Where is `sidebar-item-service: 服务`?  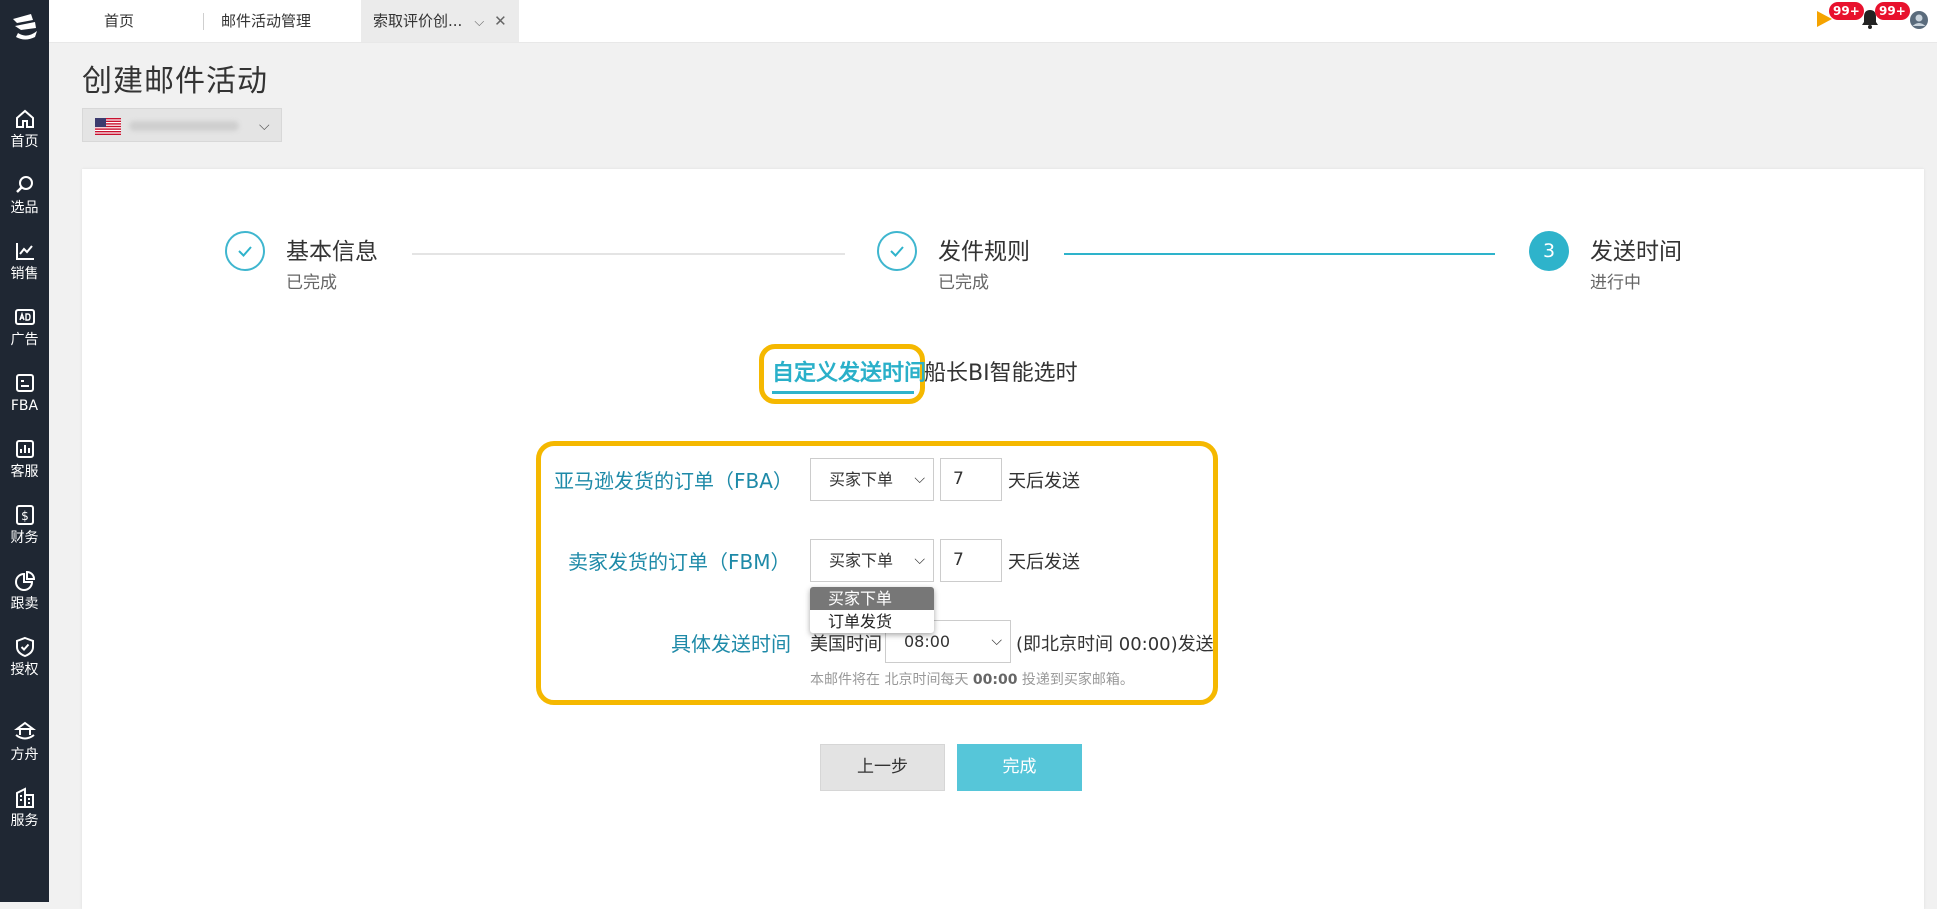 sidebar-item-service: 服务 is located at coordinates (24, 816).